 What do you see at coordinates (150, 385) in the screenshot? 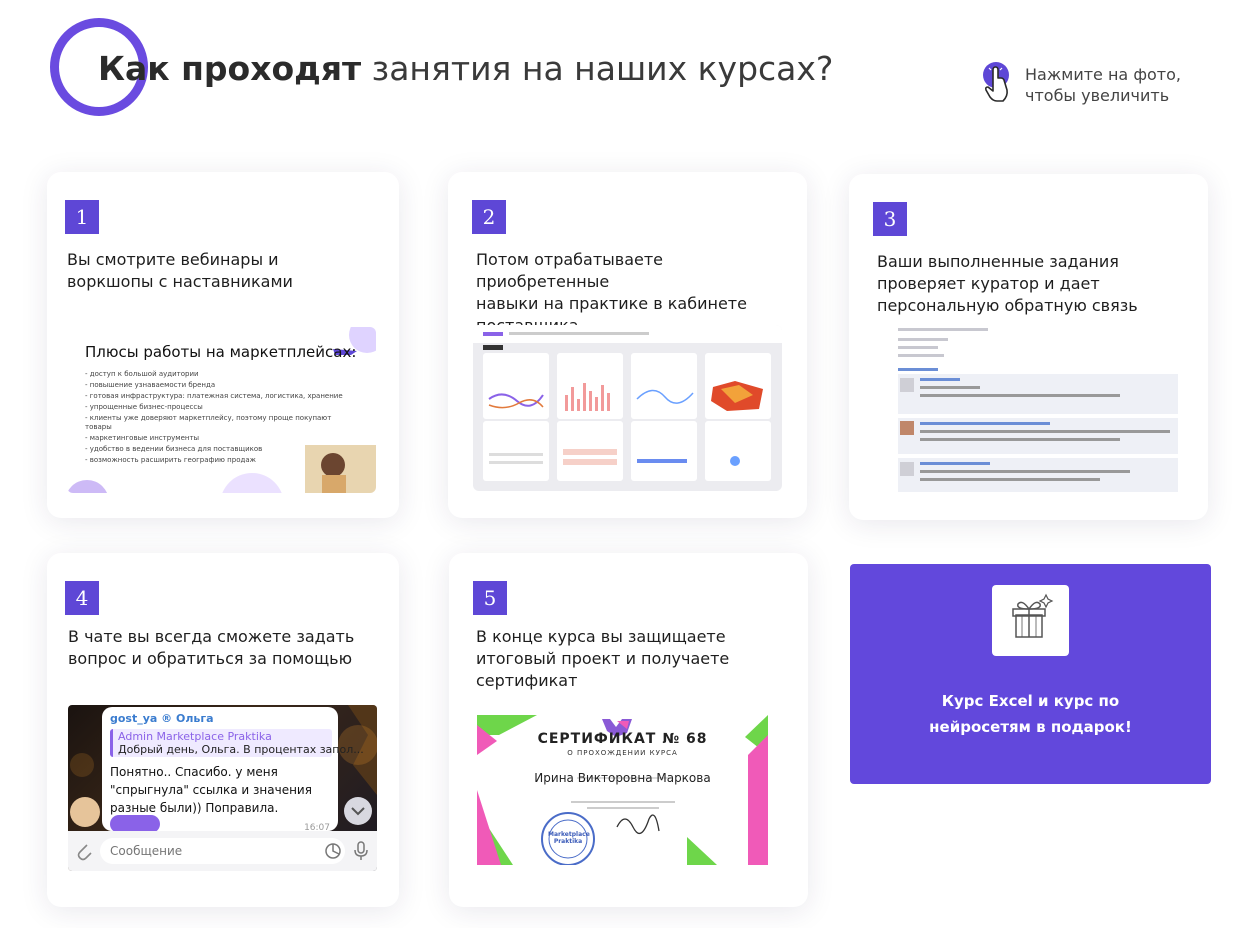
I see `slide-list-item: - повышение узнаваемости бренда` at bounding box center [150, 385].